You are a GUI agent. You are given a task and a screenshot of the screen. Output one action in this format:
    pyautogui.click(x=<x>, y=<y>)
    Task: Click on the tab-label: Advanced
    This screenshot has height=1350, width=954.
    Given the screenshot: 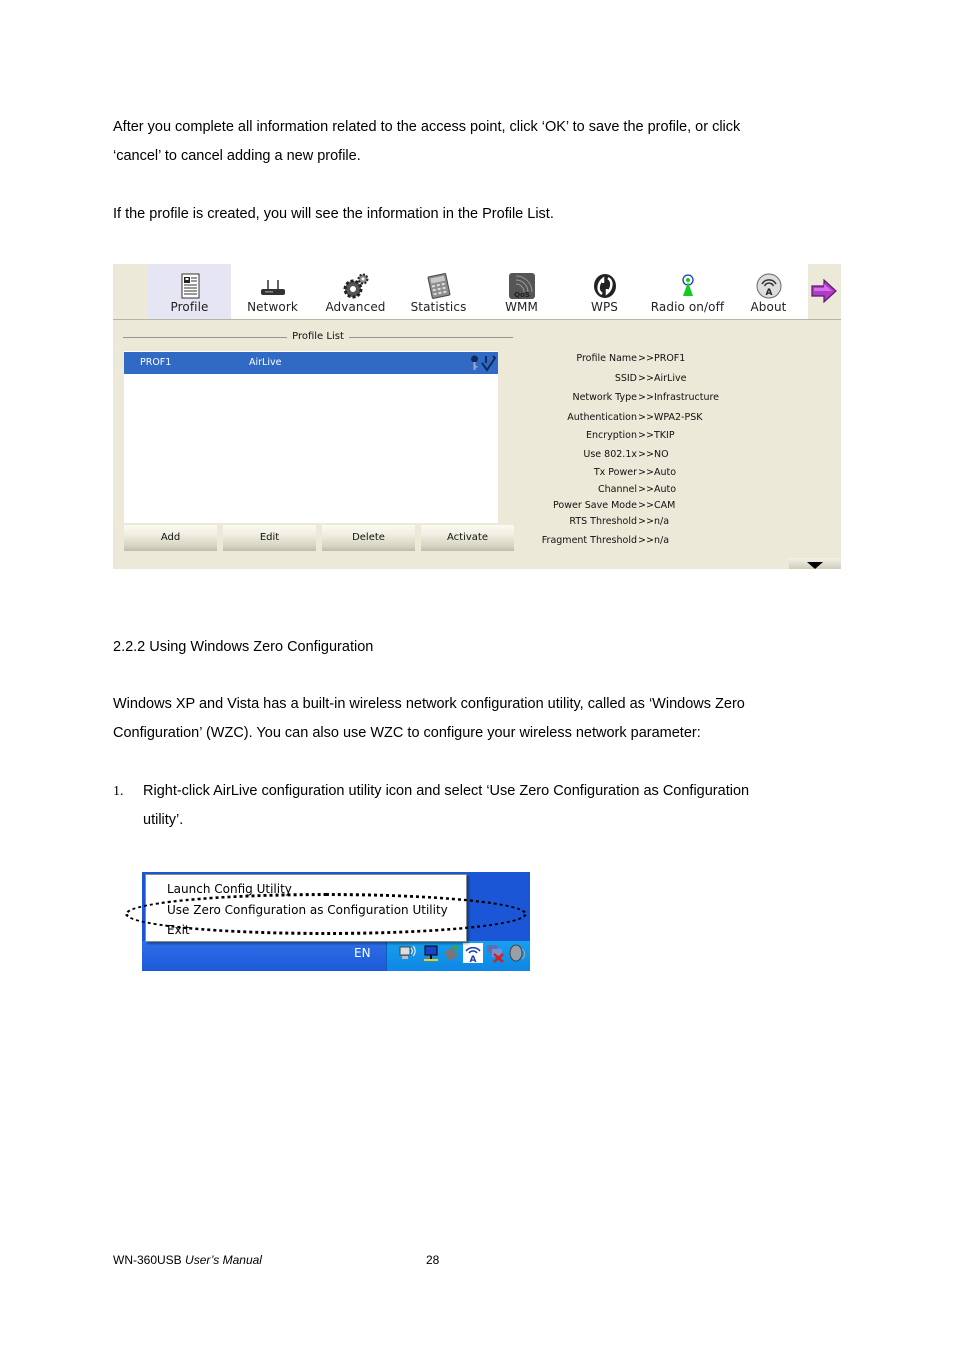 What is the action you would take?
    pyautogui.click(x=355, y=307)
    